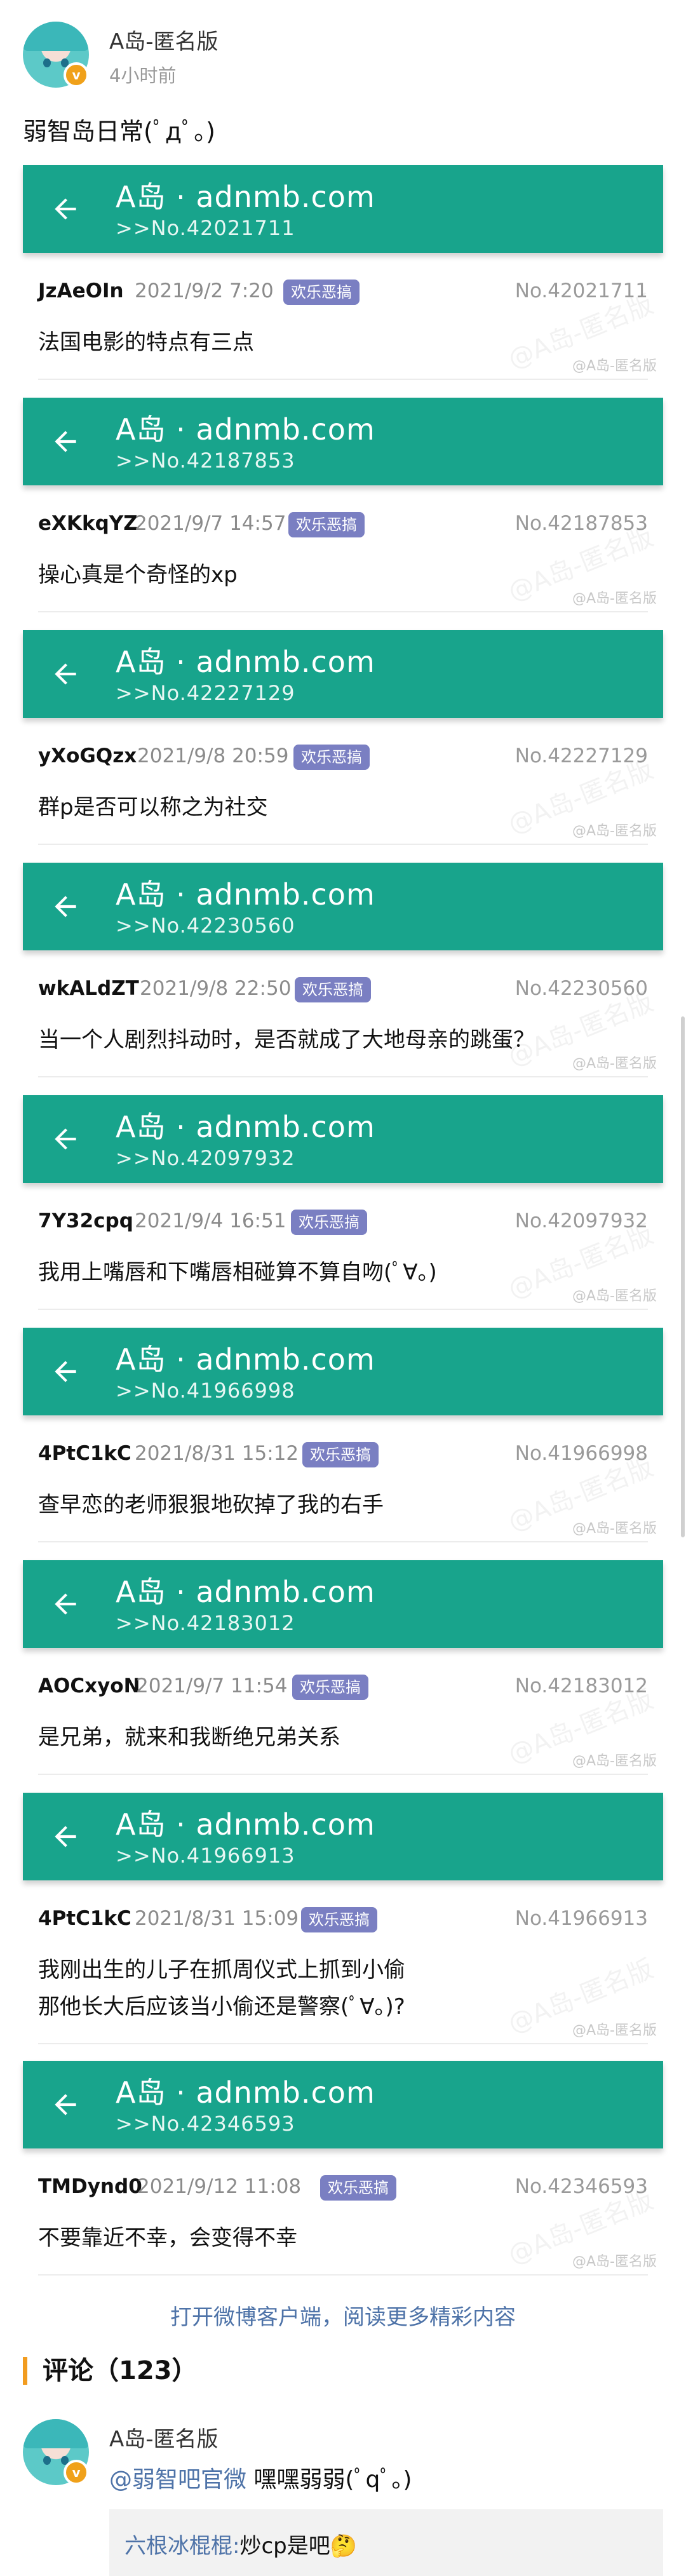 Image resolution: width=686 pixels, height=2576 pixels. Describe the element at coordinates (213, 756) in the screenshot. I see `post-date: 2021/9/8 20:59` at that location.